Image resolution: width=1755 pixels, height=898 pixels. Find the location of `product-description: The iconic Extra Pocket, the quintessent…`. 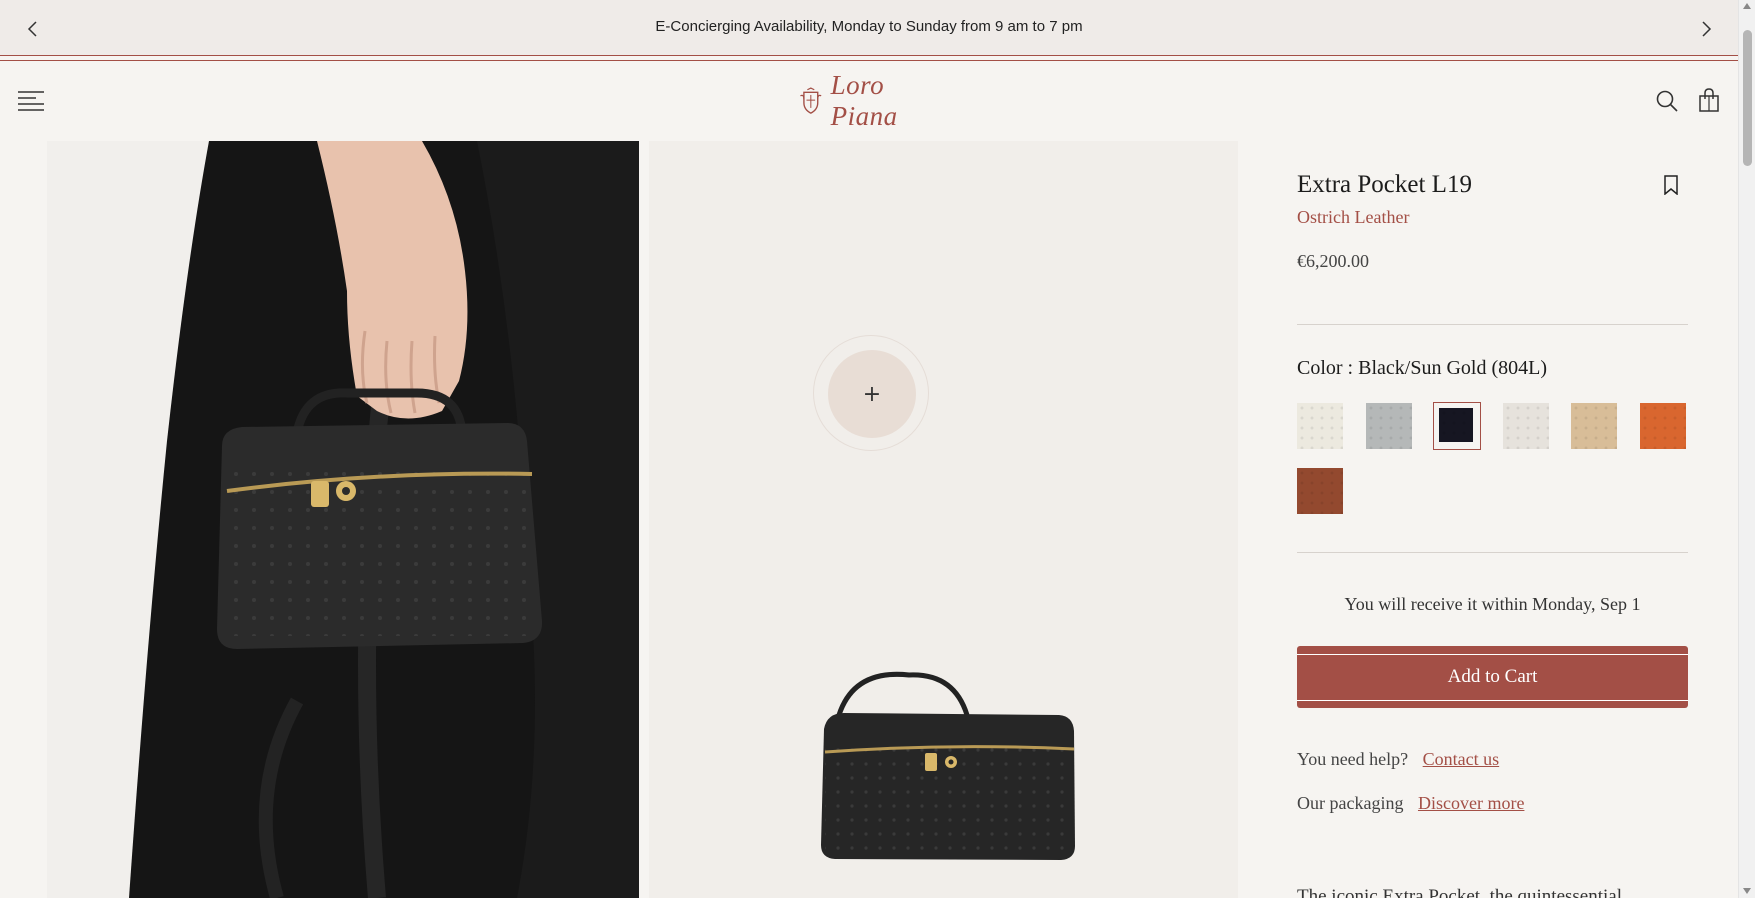

product-description: The iconic Extra Pocket, the quintessent… is located at coordinates (1460, 892).